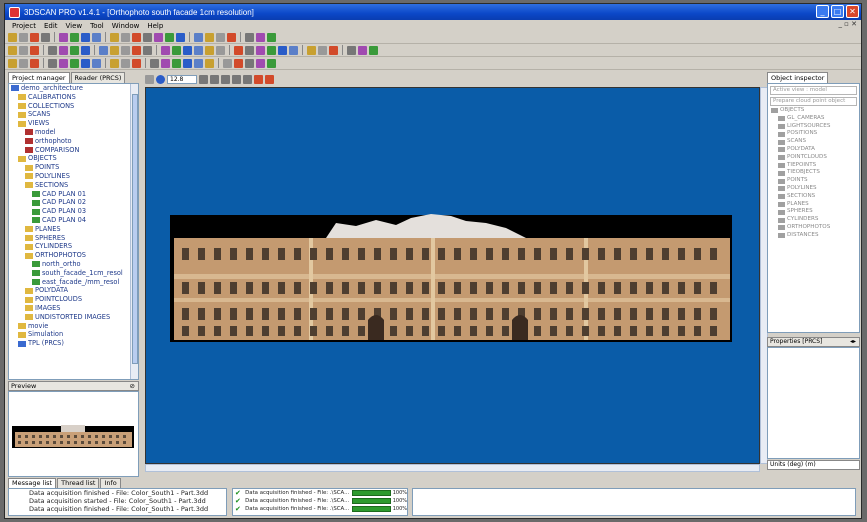 The width and height of the screenshot is (867, 522). Describe the element at coordinates (837, 11) in the screenshot. I see `maximize-button: □` at that location.